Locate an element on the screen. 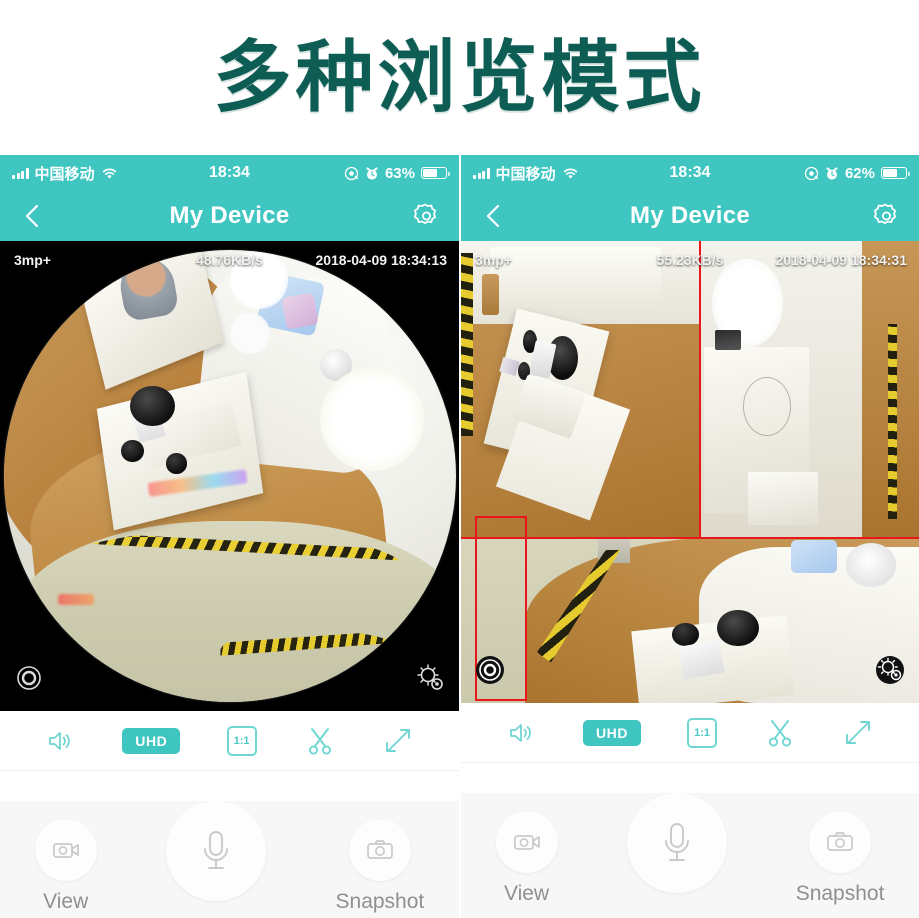 This screenshot has width=919, height=918. status-bar-right: 63% is located at coordinates (397, 173).